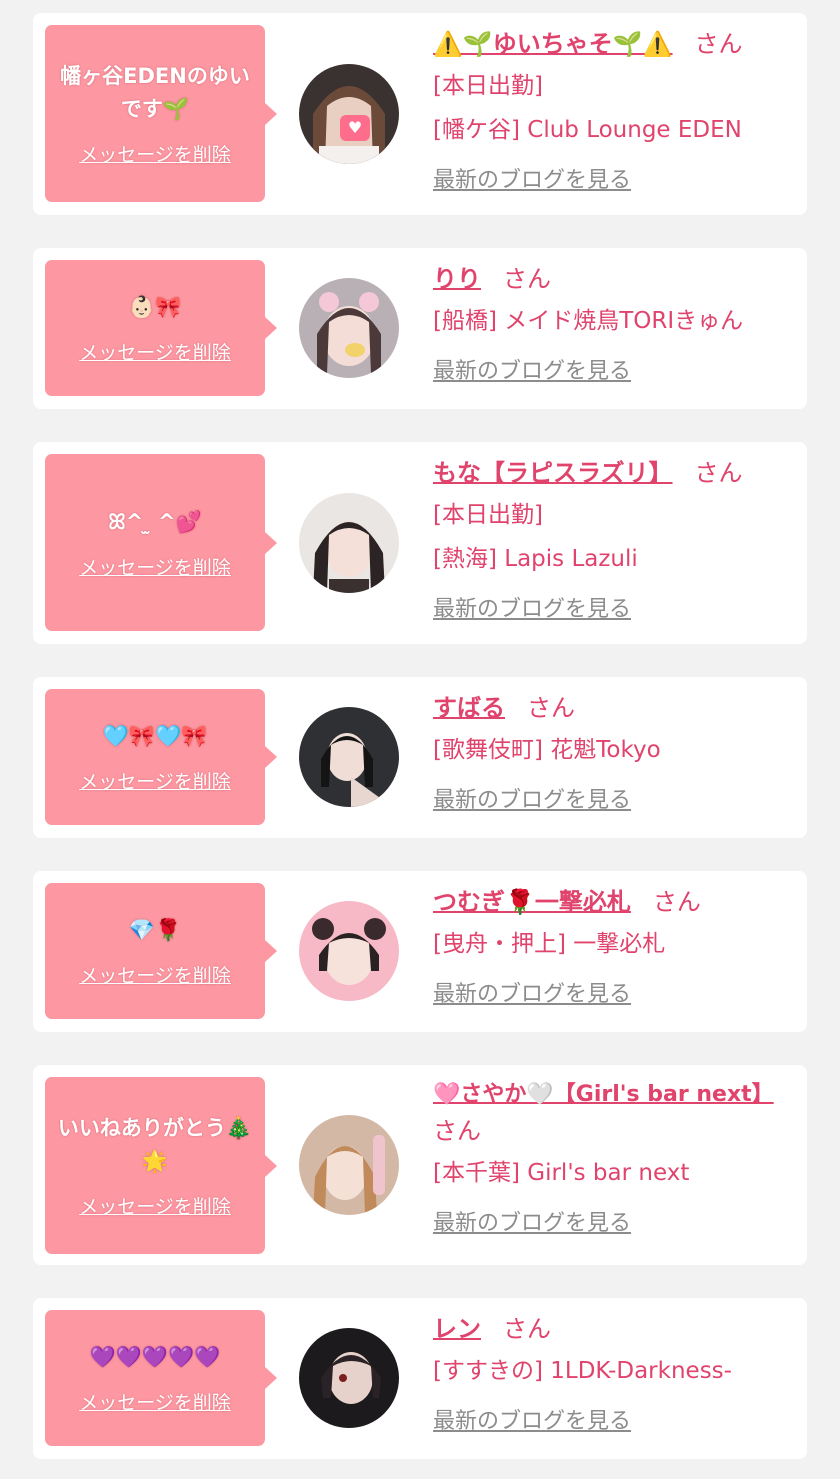 The width and height of the screenshot is (840, 1479). I want to click on profile-info: つむぎ🌹一撃必札 さん [曳舟・押上] 一撃必札 最新のブログを見る, so click(614, 946).